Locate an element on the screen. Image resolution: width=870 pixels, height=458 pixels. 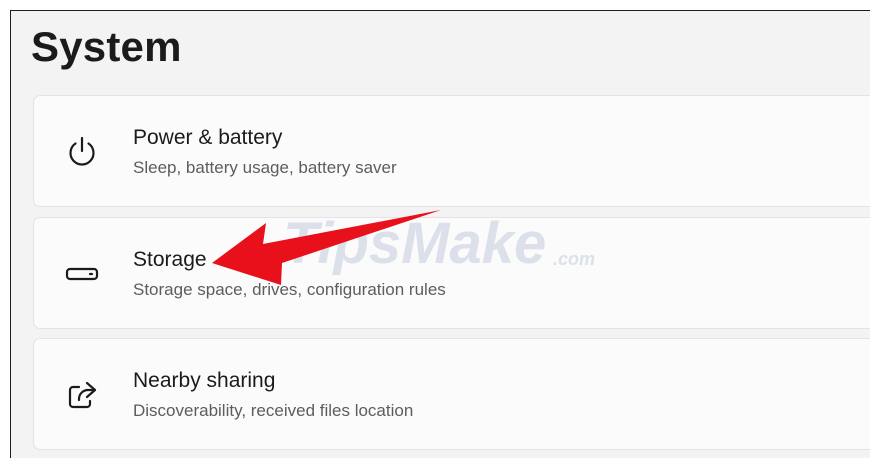
page-title: System is located at coordinates (106, 46).